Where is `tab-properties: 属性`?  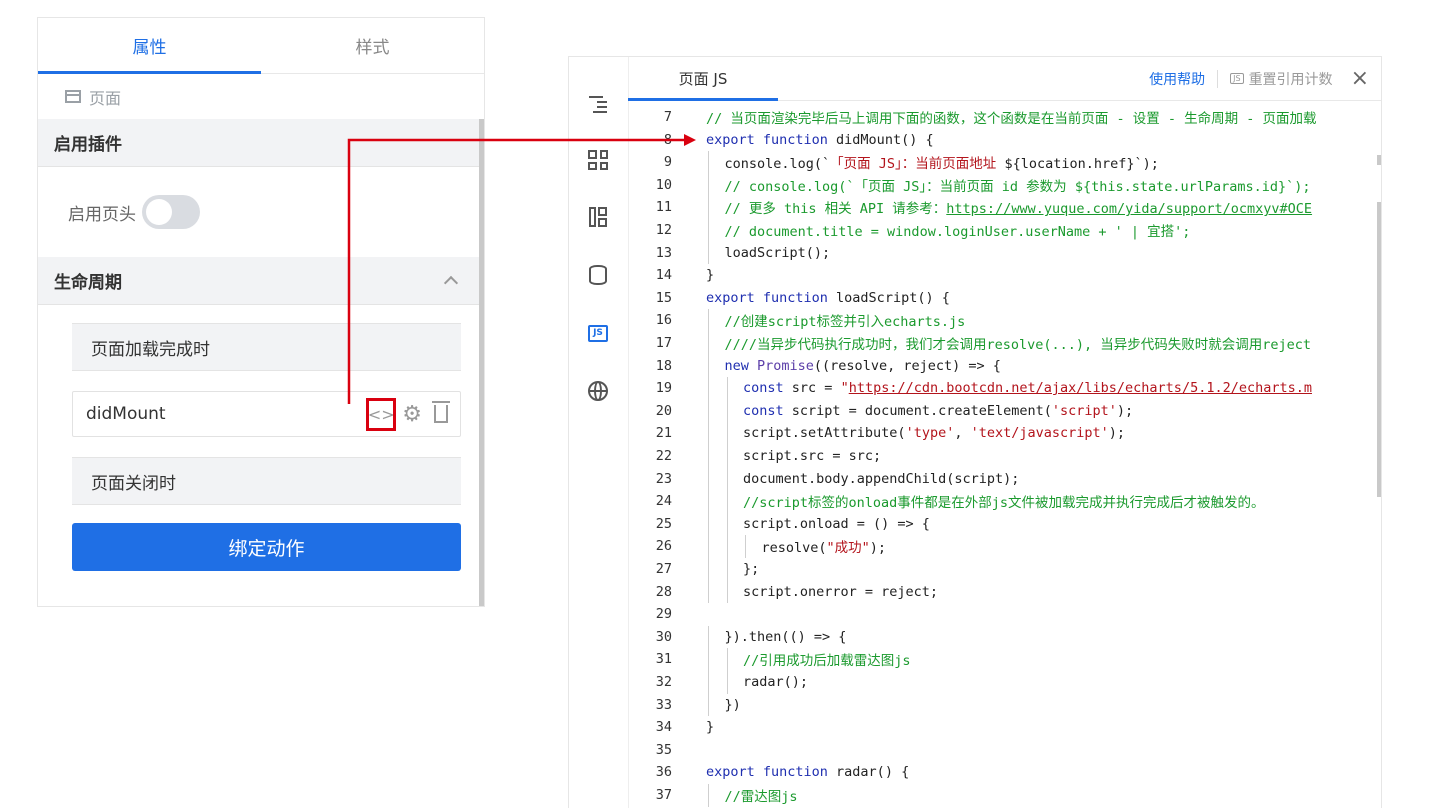
tab-properties: 属性 is located at coordinates (149, 46).